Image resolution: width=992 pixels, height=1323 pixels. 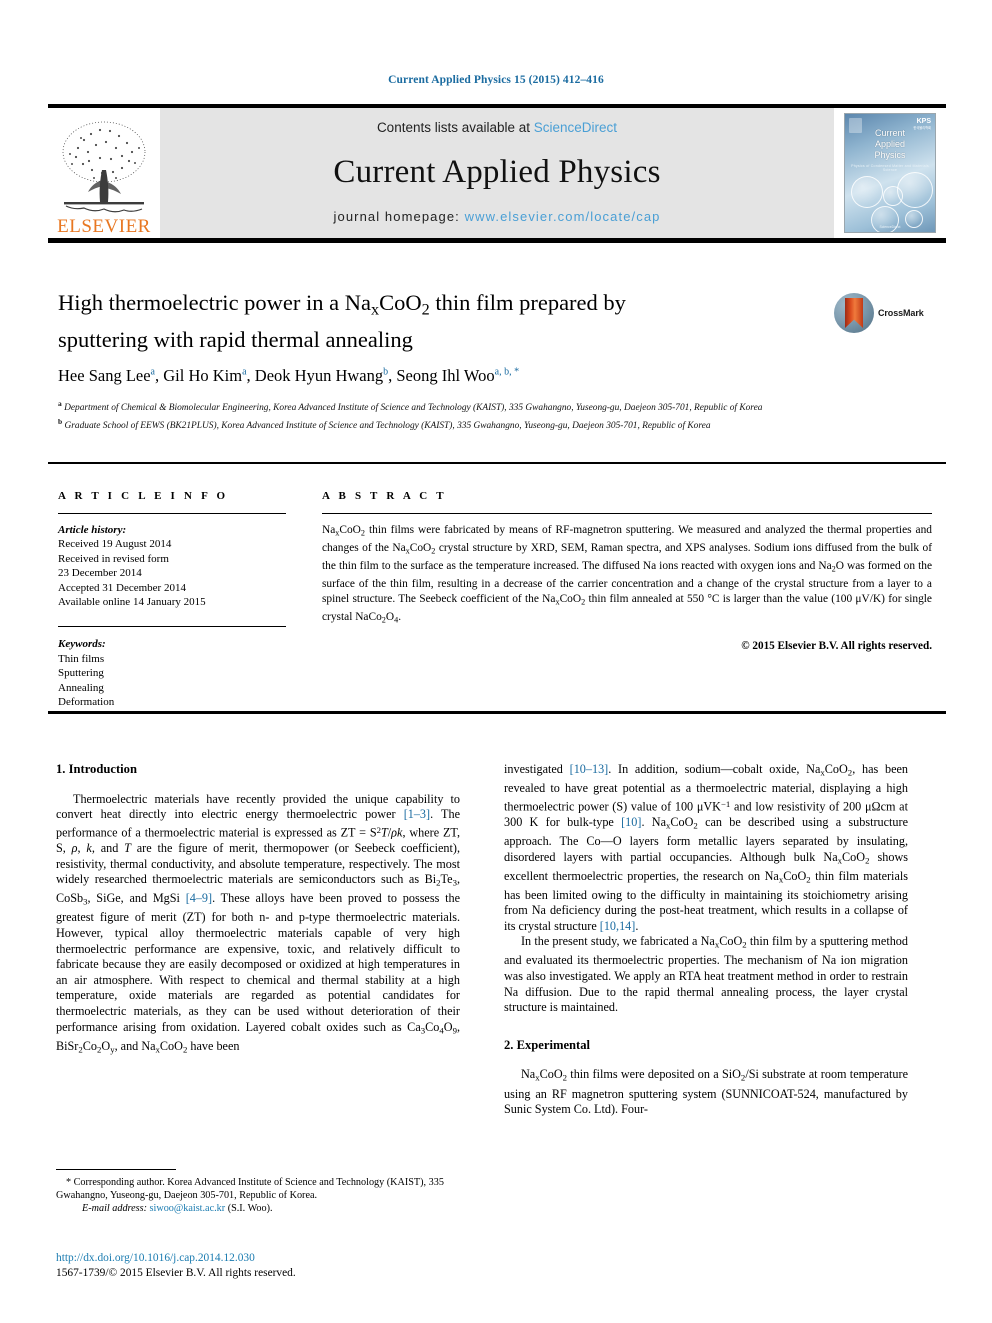 I want to click on cover-badge-text: KPS, so click(x=923, y=121).